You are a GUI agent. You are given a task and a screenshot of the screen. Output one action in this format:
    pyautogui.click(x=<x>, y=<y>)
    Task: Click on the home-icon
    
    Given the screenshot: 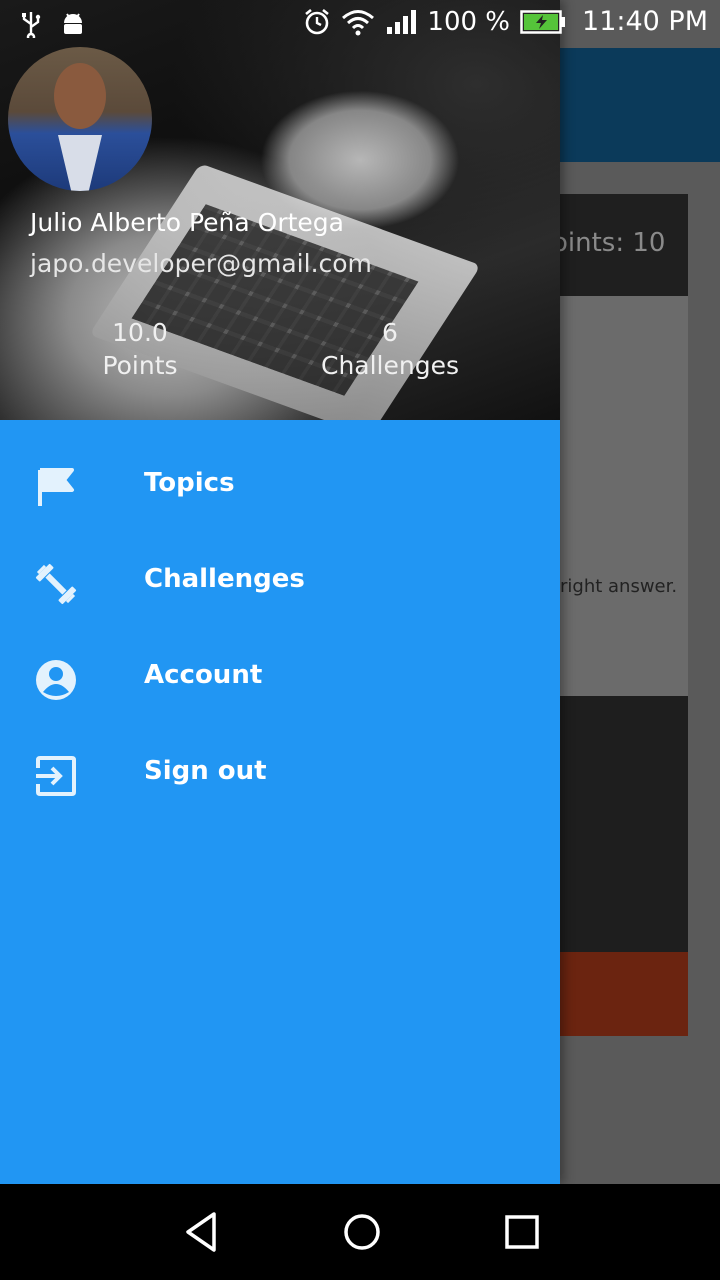 What is the action you would take?
    pyautogui.click(x=362, y=1232)
    